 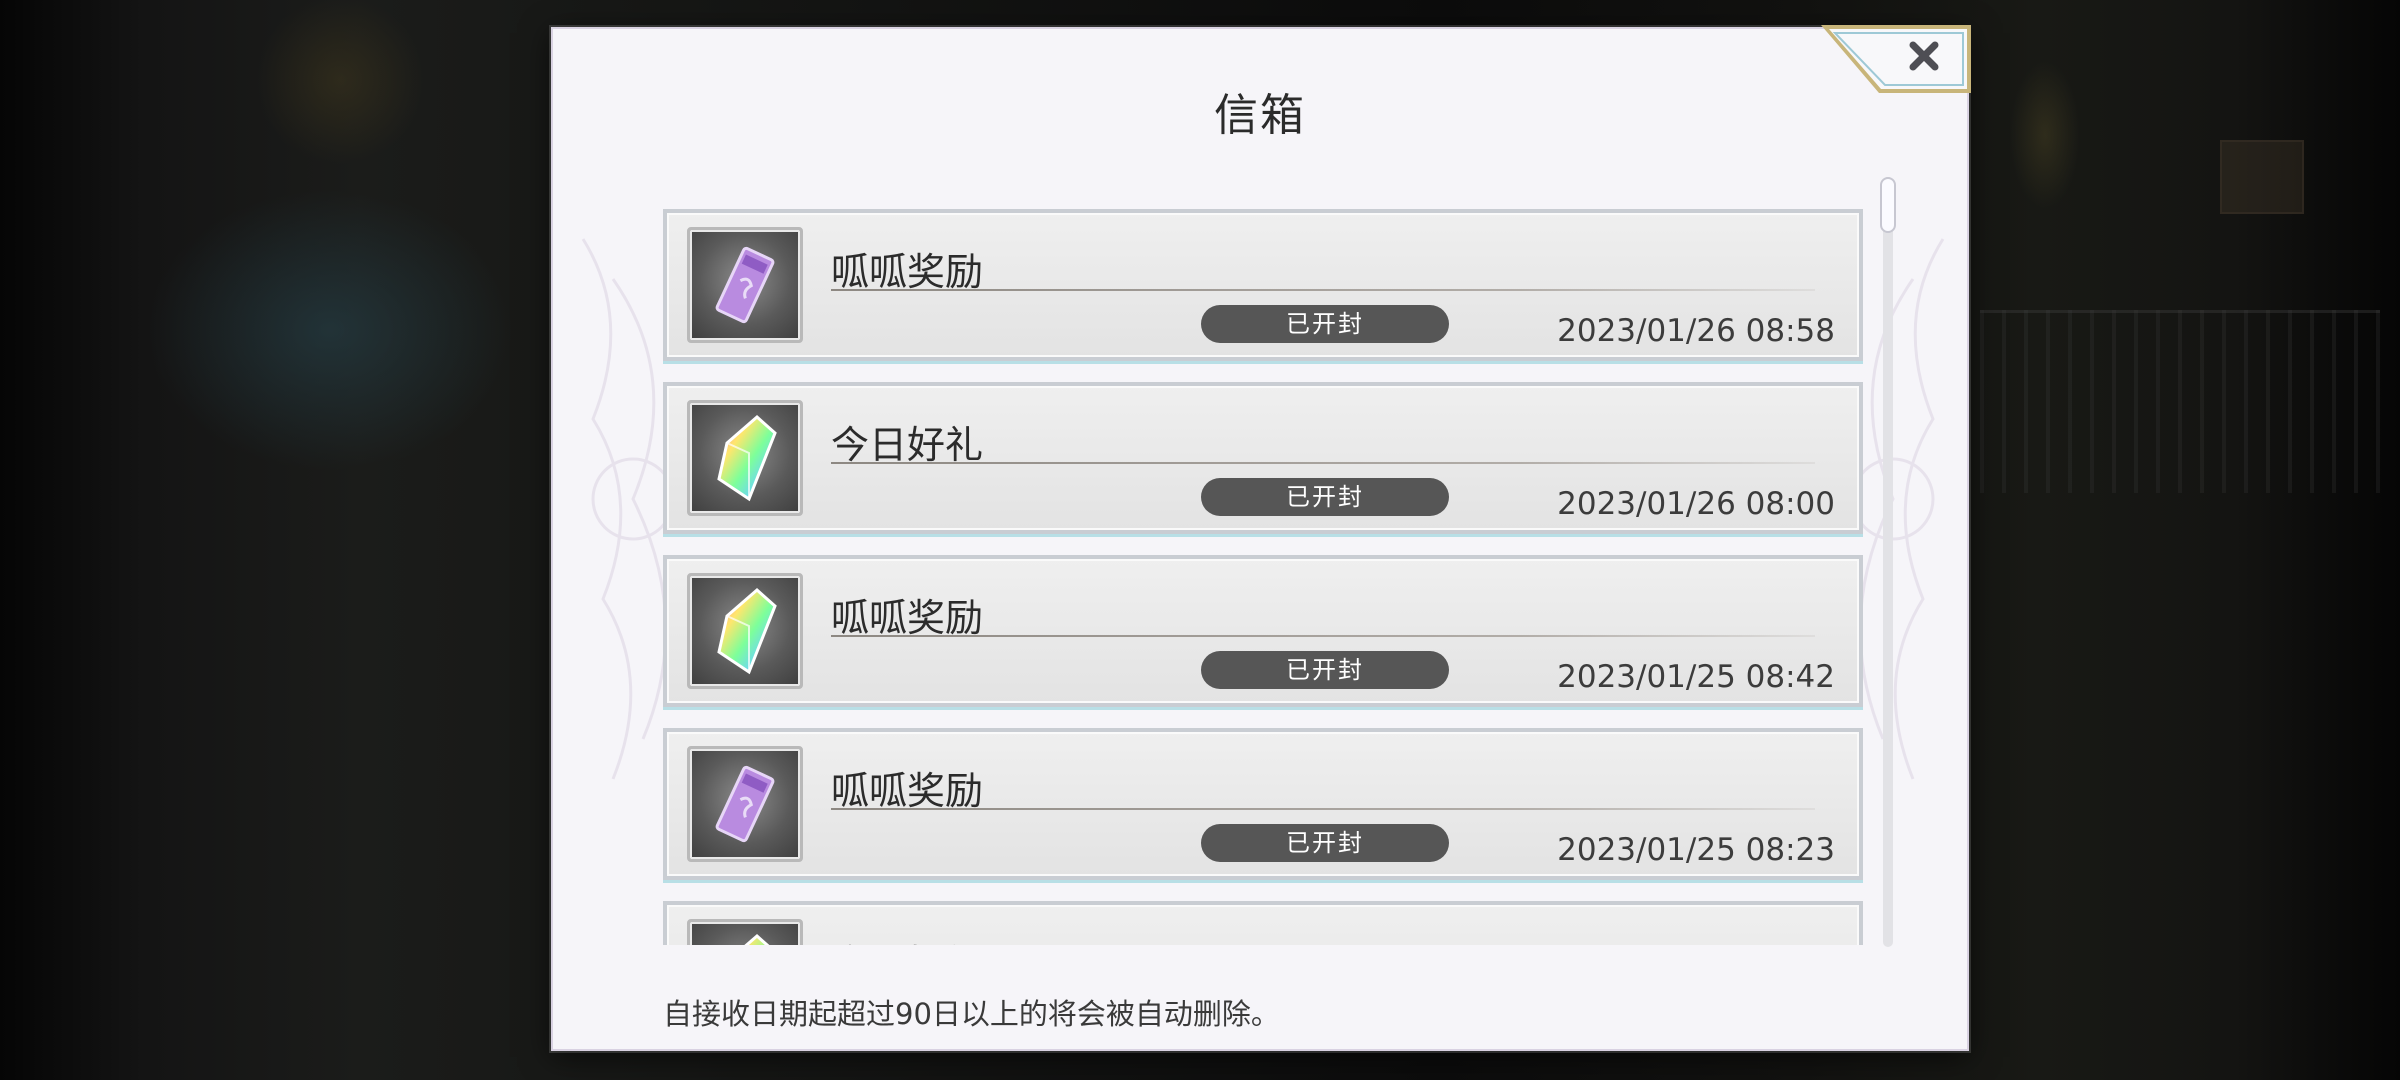 I want to click on background-lamp, so click(x=2045, y=135).